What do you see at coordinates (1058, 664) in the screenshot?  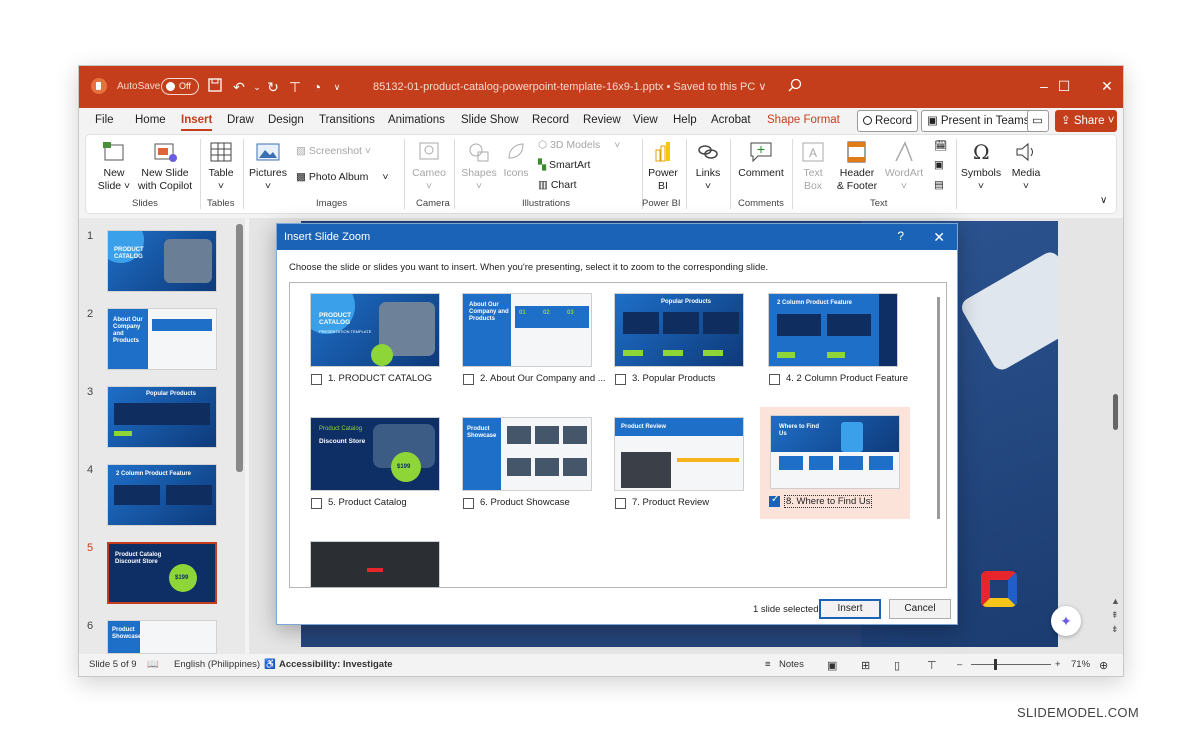 I see `zoom-in-icon: +` at bounding box center [1058, 664].